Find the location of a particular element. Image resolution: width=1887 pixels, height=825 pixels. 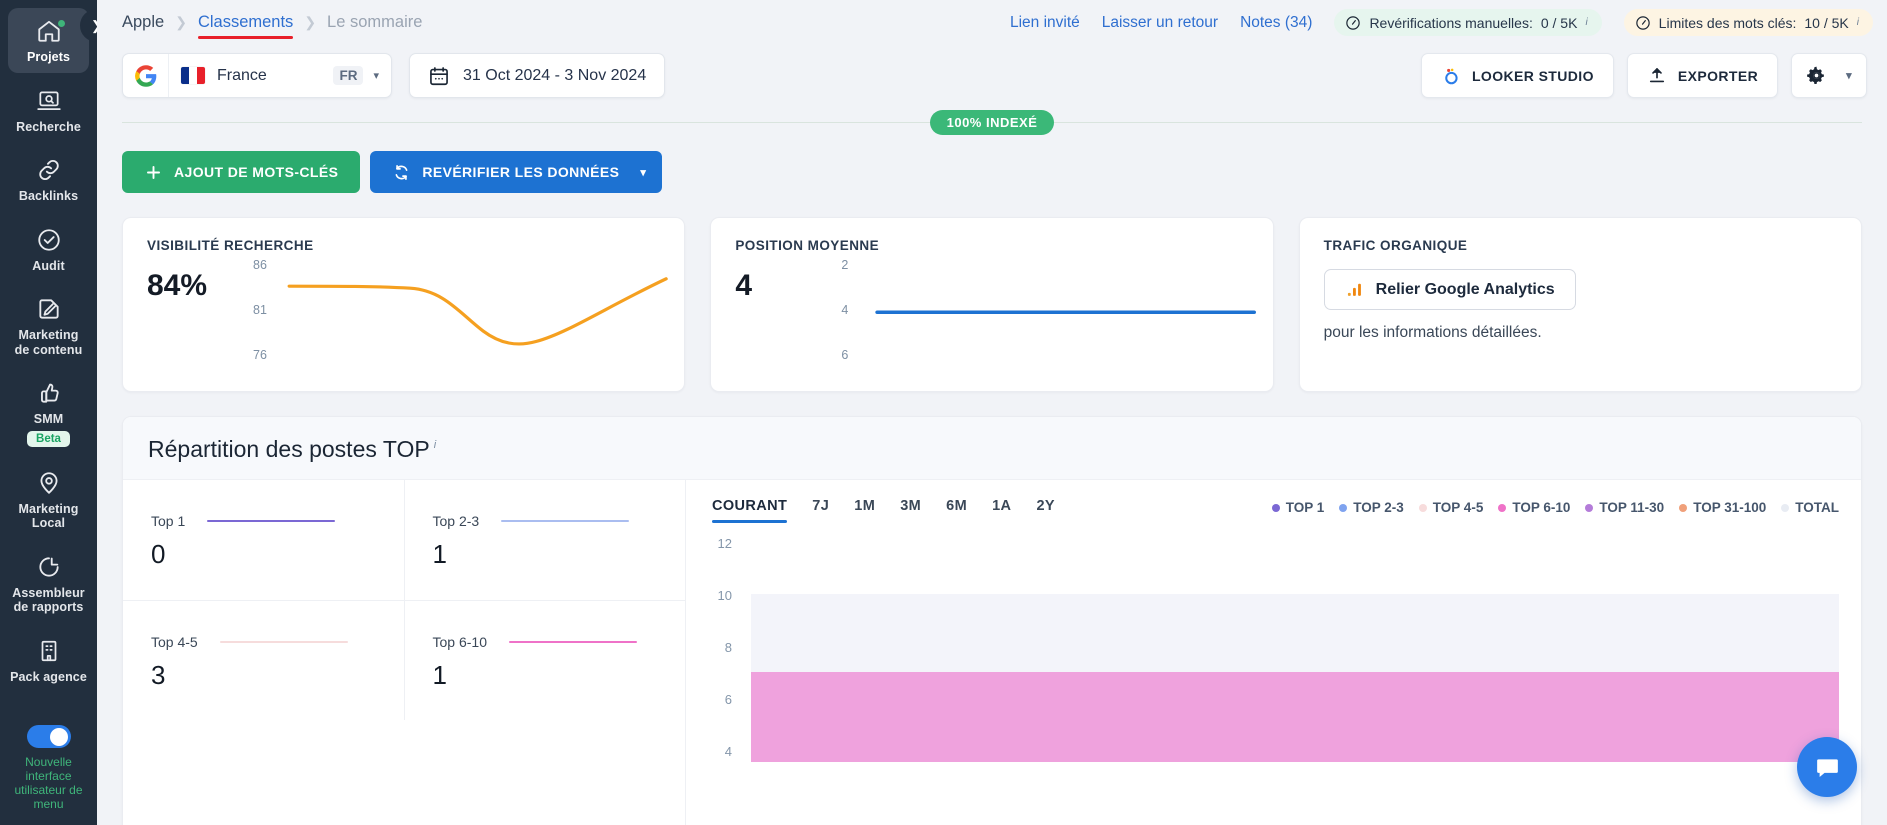

legend-label: TOP 2-3 is located at coordinates (1378, 507).